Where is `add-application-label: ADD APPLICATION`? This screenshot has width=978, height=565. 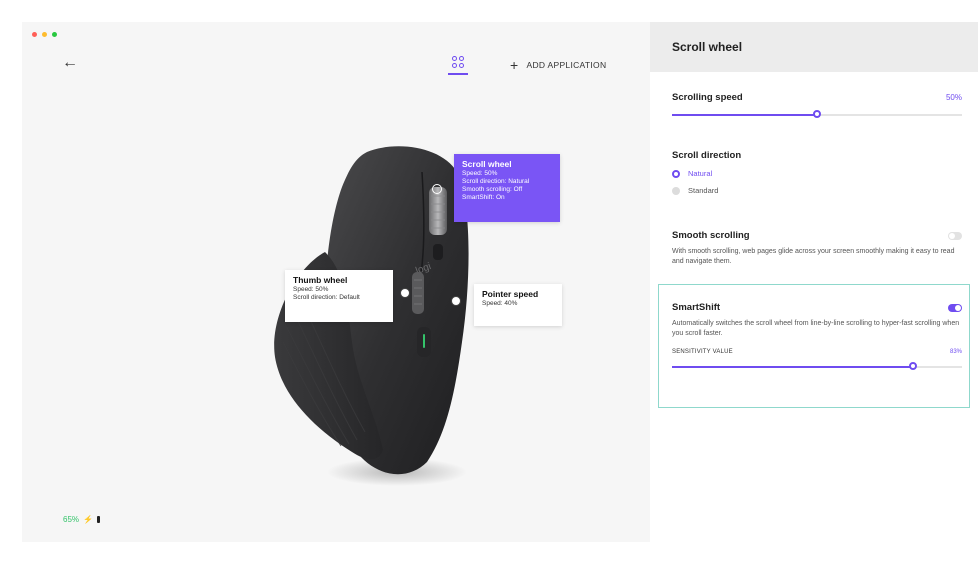
add-application-label: ADD APPLICATION is located at coordinates (566, 65).